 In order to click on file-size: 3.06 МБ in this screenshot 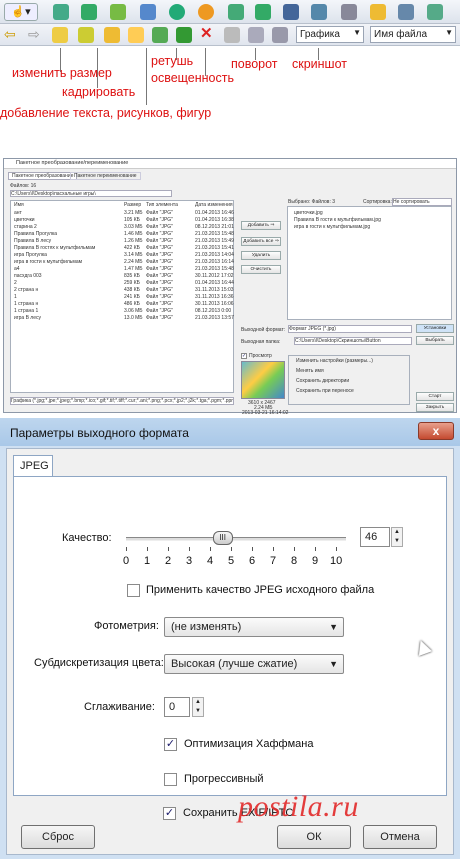, I will do `click(133, 311)`.